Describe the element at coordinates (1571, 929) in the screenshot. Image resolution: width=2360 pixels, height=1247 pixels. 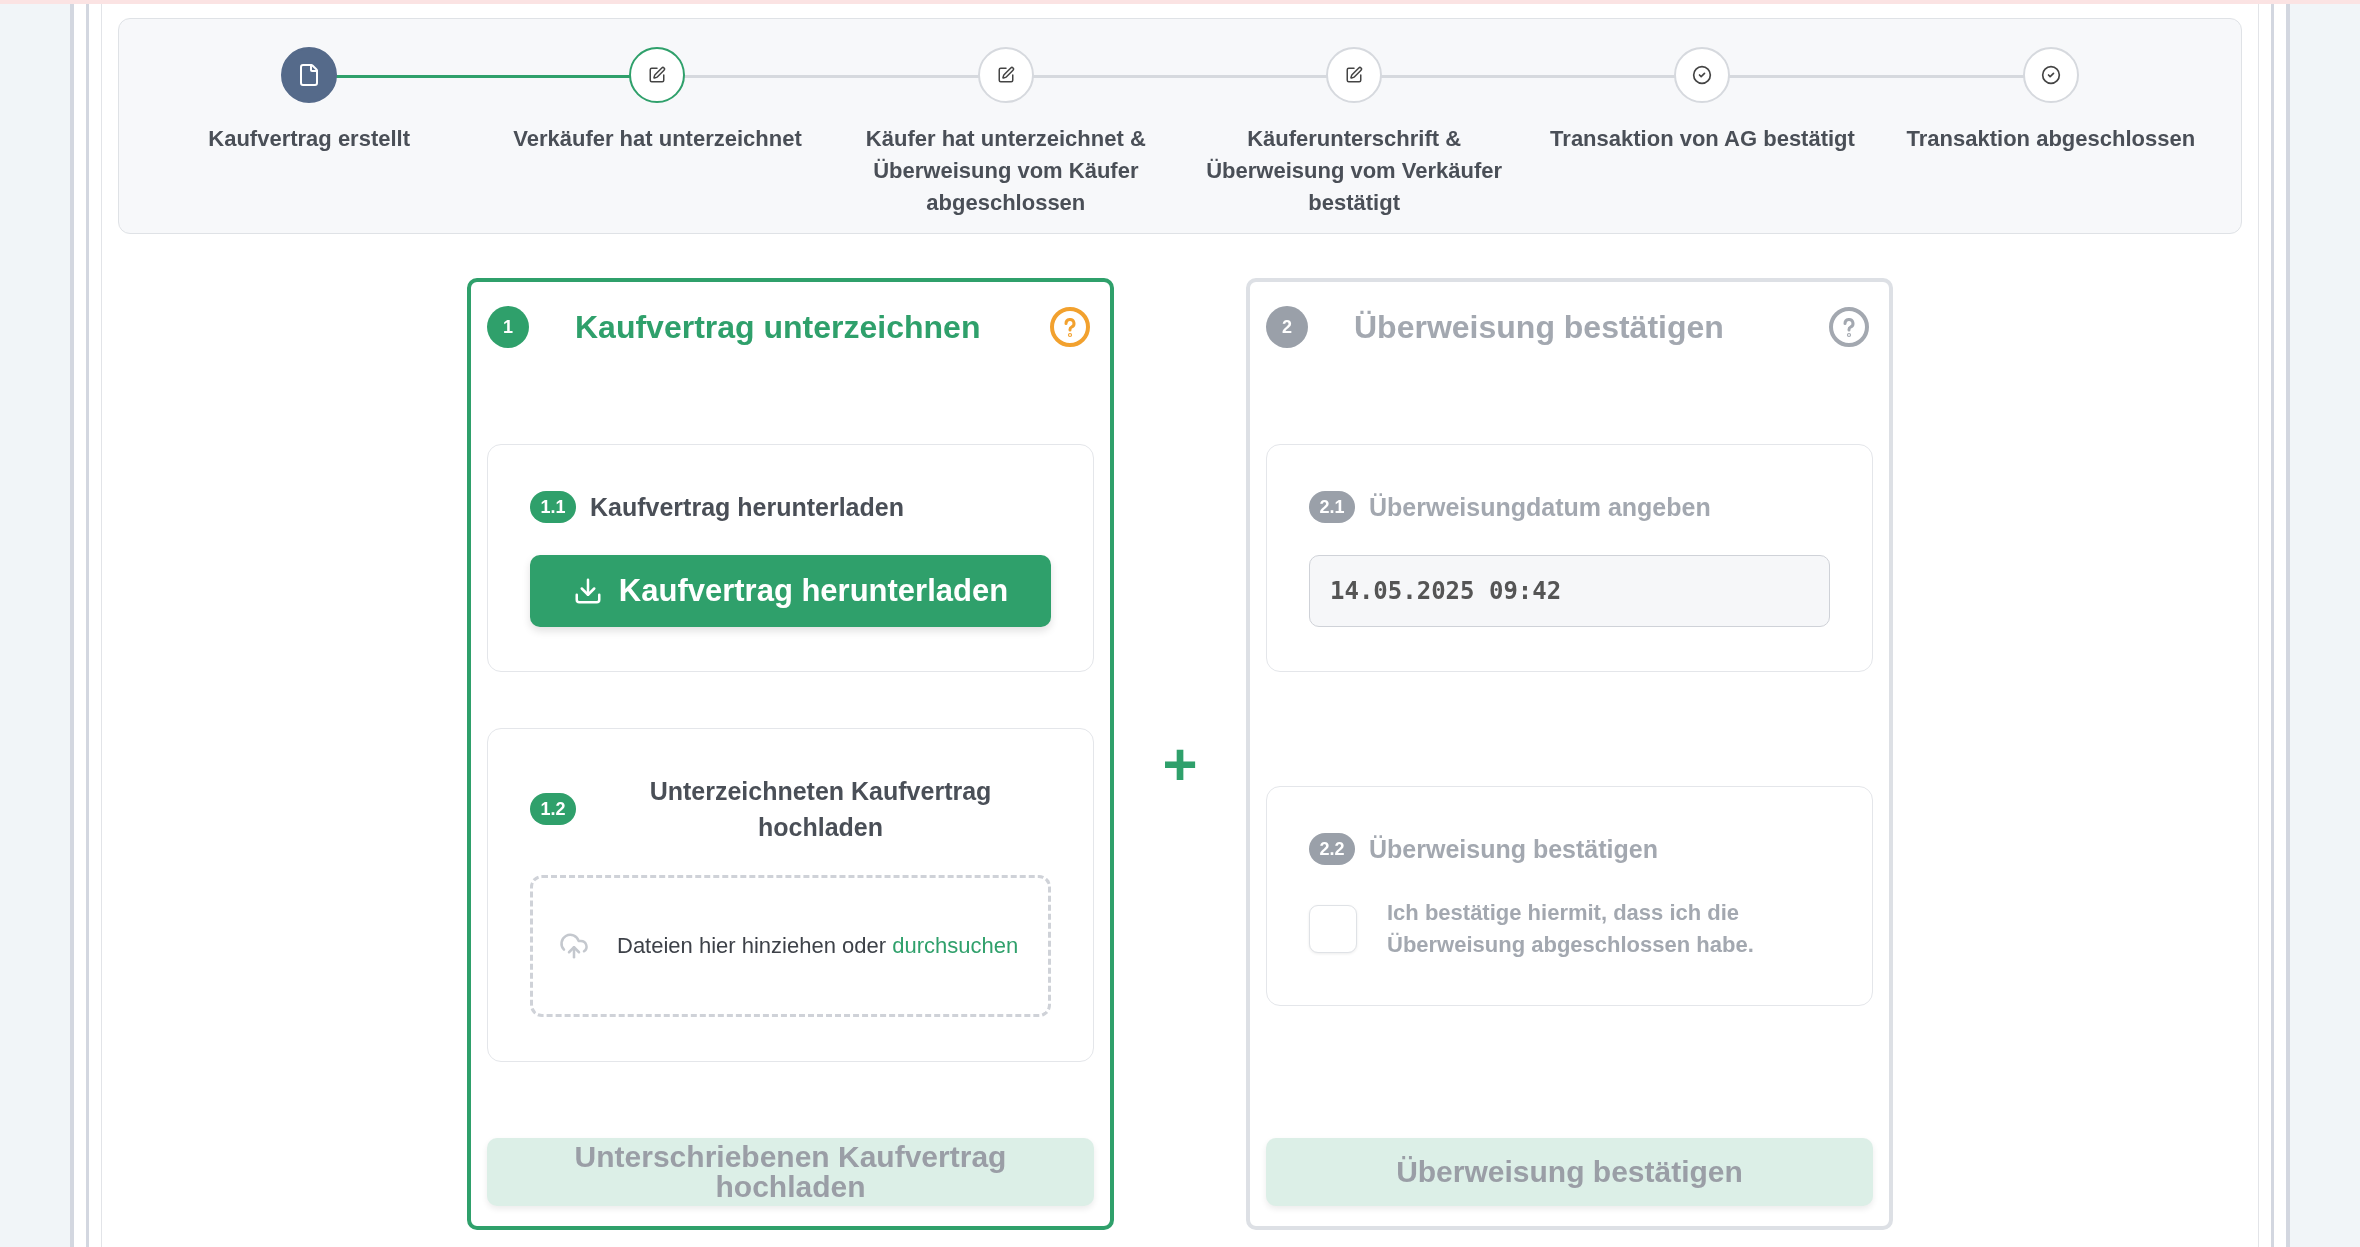
I see `checkbox-label: Ich bestätige hiermit, dass ich die Überweisung abgeschlossen habe.` at that location.